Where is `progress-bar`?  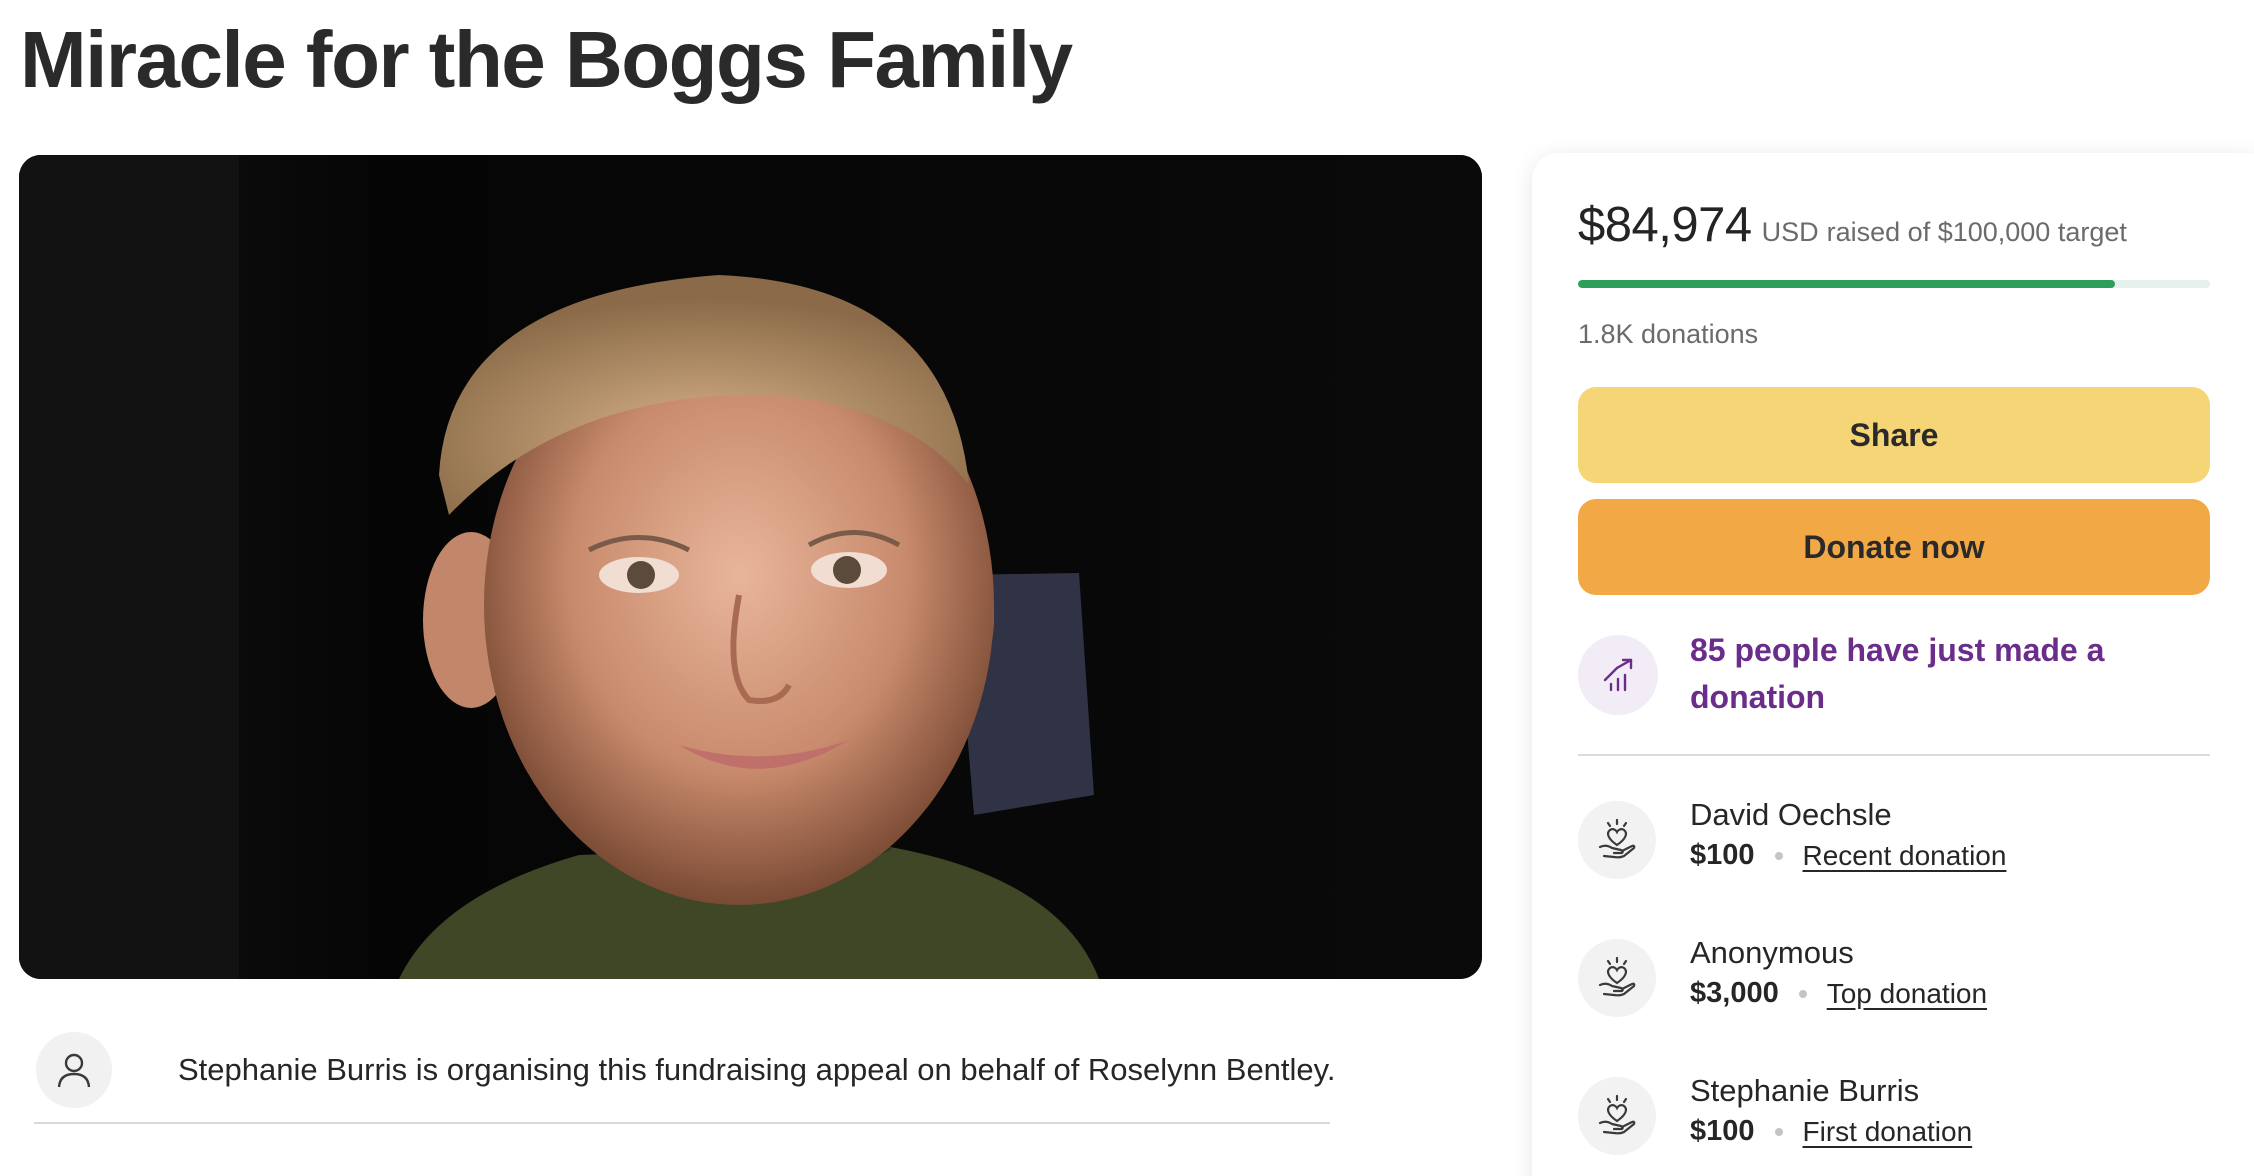 progress-bar is located at coordinates (1894, 284).